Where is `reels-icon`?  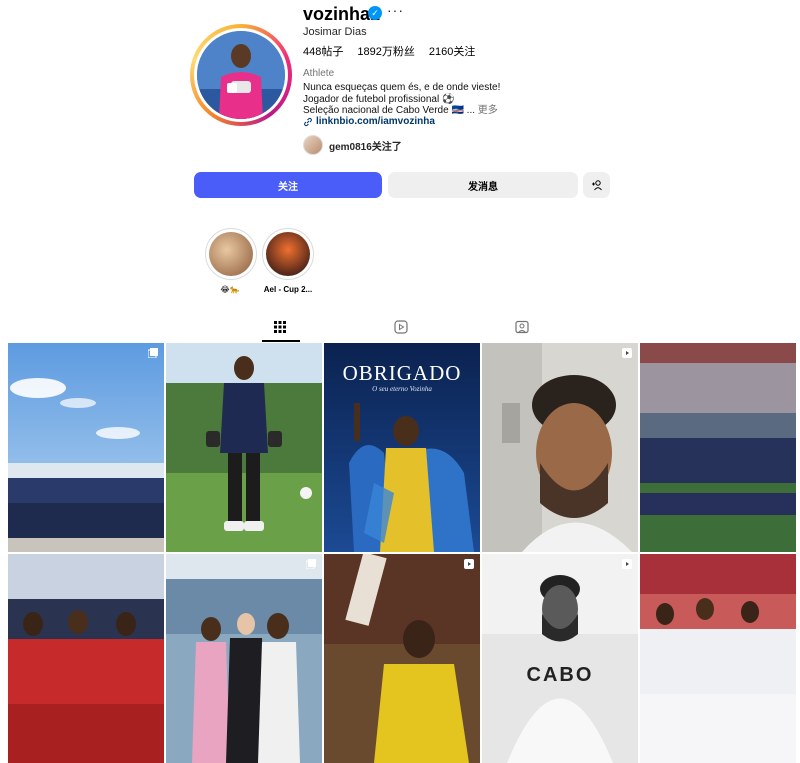 reels-icon is located at coordinates (401, 327).